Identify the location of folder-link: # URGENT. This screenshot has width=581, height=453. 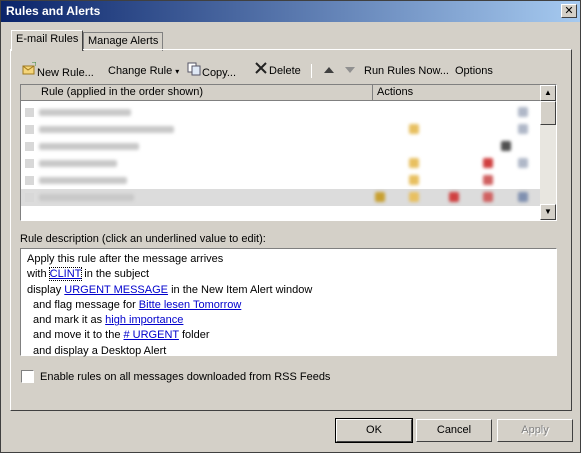
(151, 335).